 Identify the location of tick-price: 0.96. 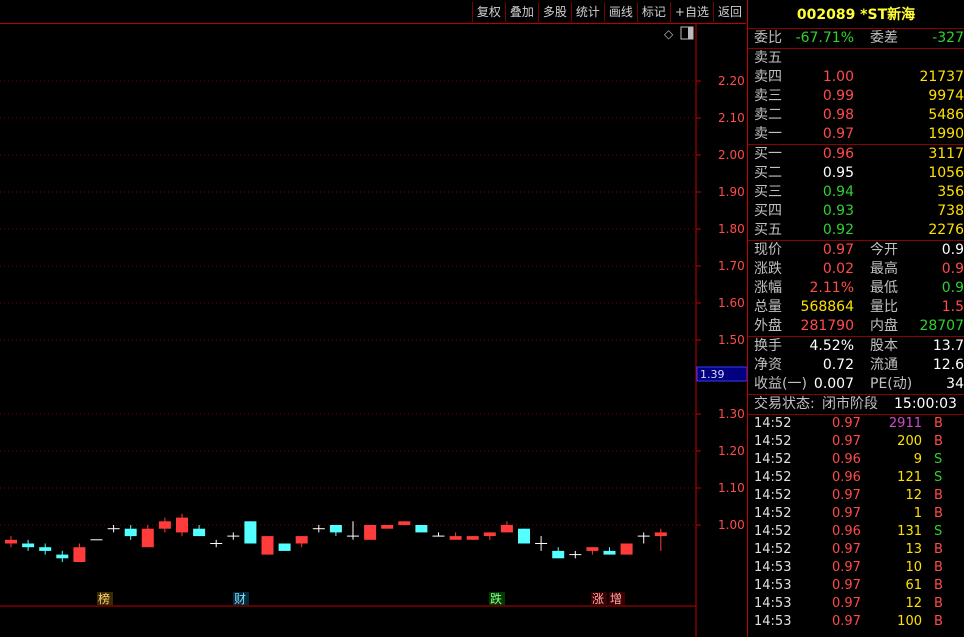
(846, 459).